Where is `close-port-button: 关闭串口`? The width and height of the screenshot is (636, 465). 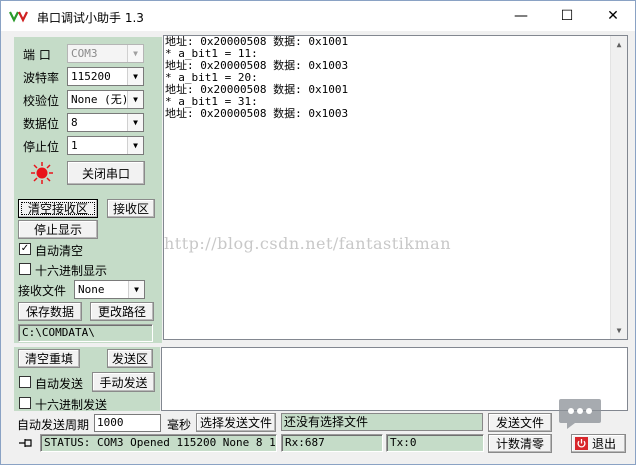 close-port-button: 关闭串口 is located at coordinates (106, 173).